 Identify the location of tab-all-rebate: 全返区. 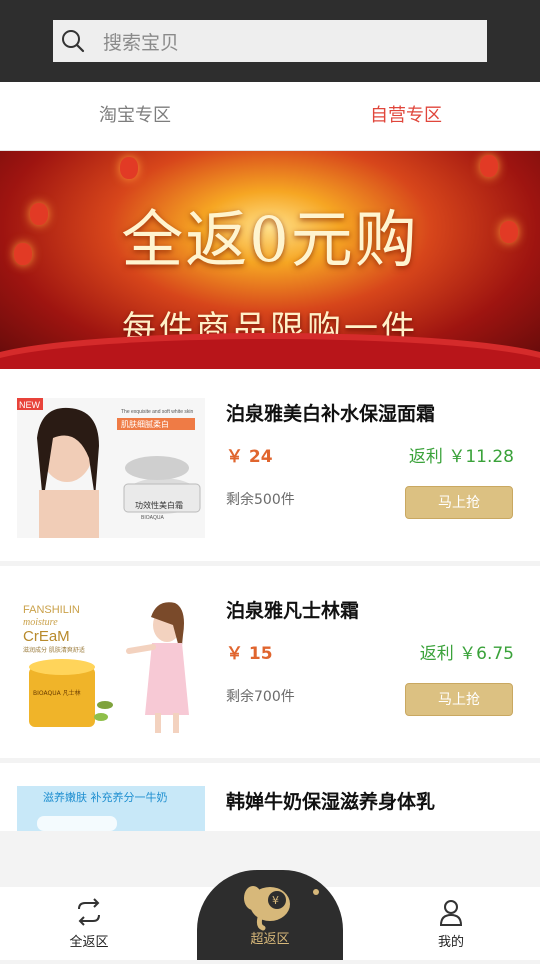
(89, 923).